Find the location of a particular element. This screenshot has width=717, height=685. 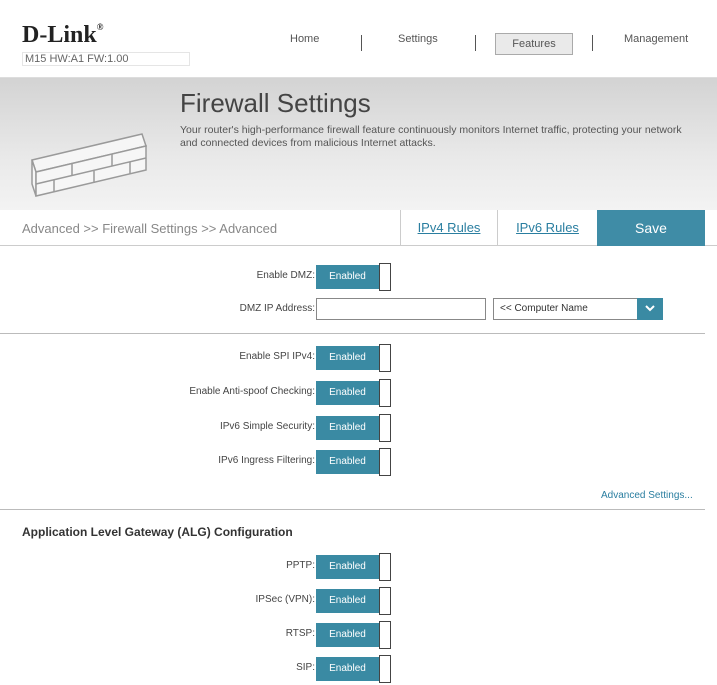

alg-row: PPTP: Enabled is located at coordinates (358, 567).